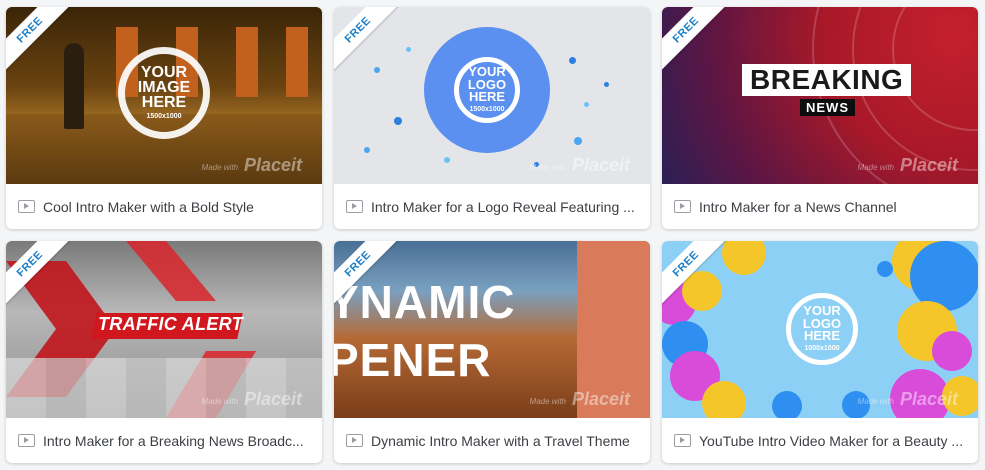 The width and height of the screenshot is (985, 470). What do you see at coordinates (170, 324) in the screenshot?
I see `traffic-alert-label: TRAFFIC ALERT` at bounding box center [170, 324].